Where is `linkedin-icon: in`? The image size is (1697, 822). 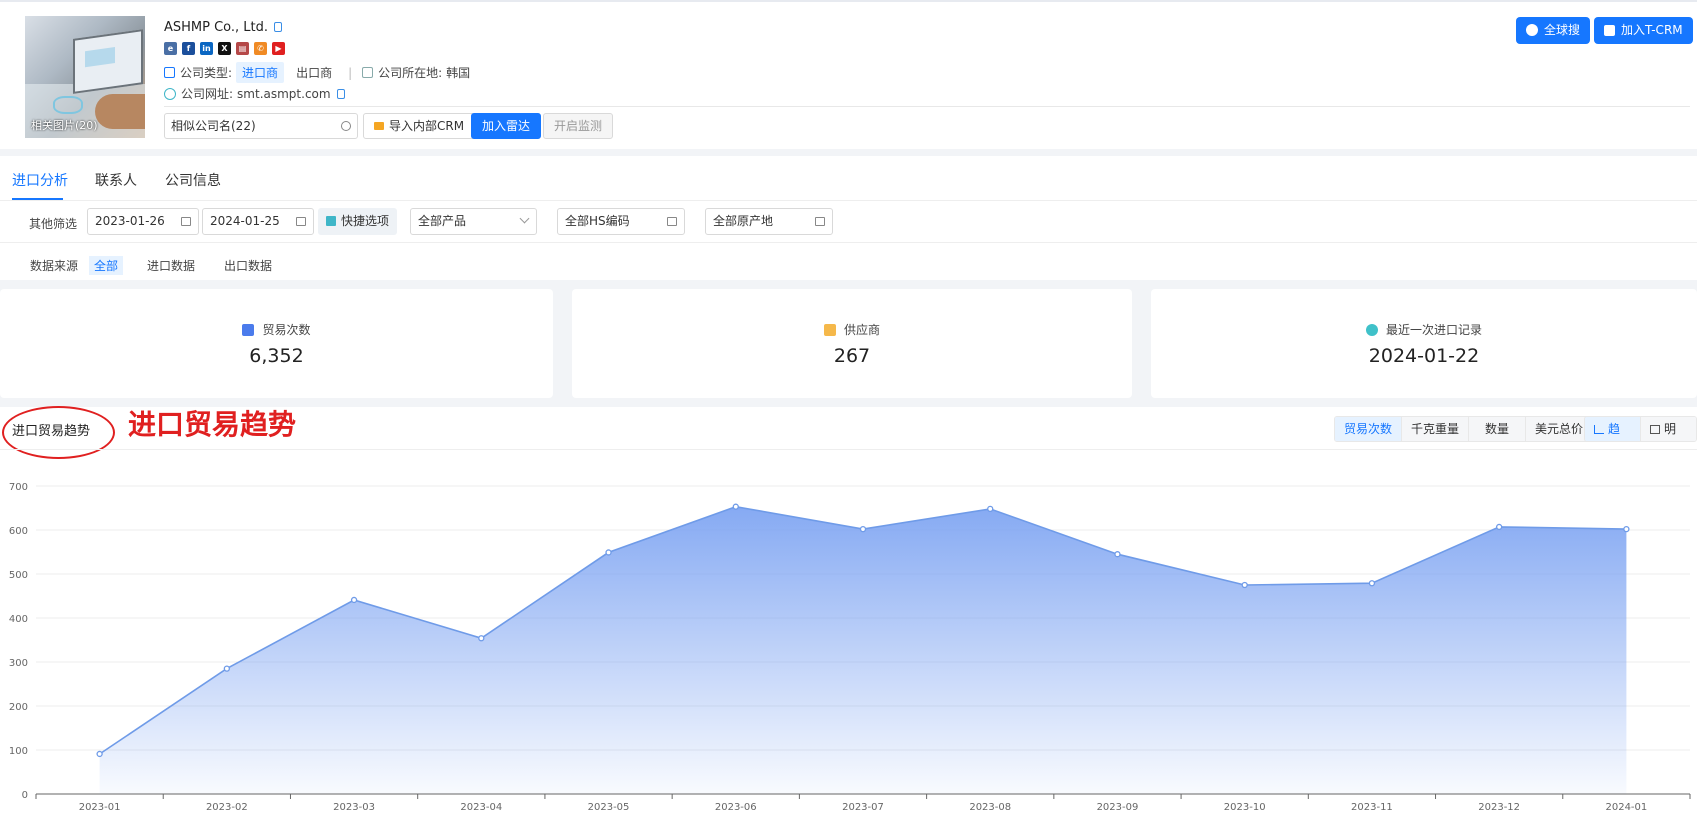 linkedin-icon: in is located at coordinates (206, 48).